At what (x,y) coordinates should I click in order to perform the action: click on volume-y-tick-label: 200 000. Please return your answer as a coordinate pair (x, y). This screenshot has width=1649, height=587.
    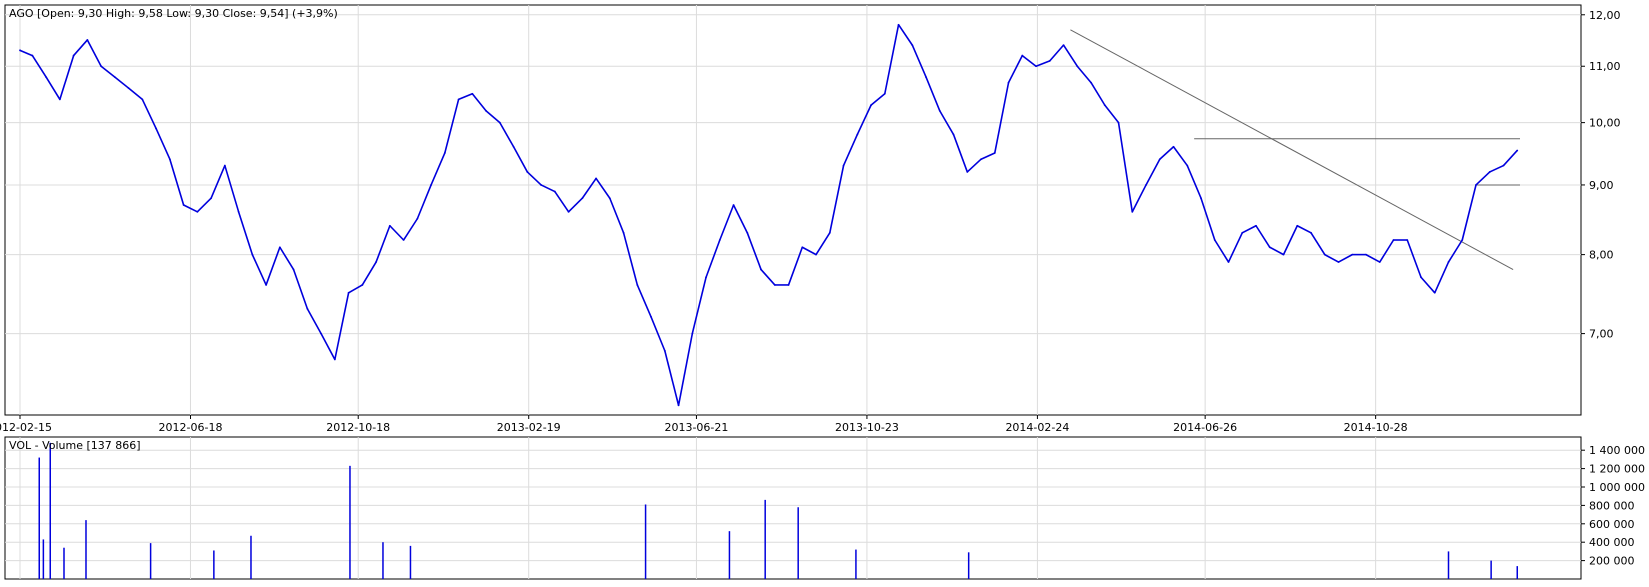
    Looking at the image, I should click on (1612, 561).